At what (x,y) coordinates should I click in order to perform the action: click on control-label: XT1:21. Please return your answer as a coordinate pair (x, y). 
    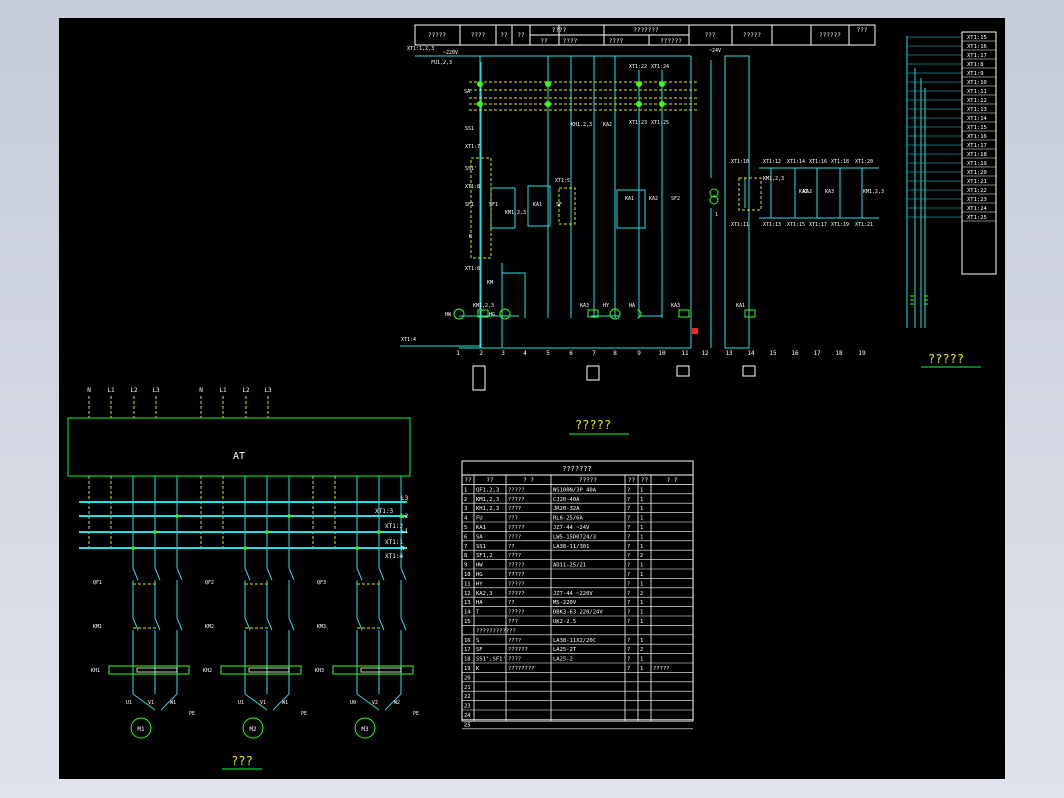
    Looking at the image, I should click on (864, 225).